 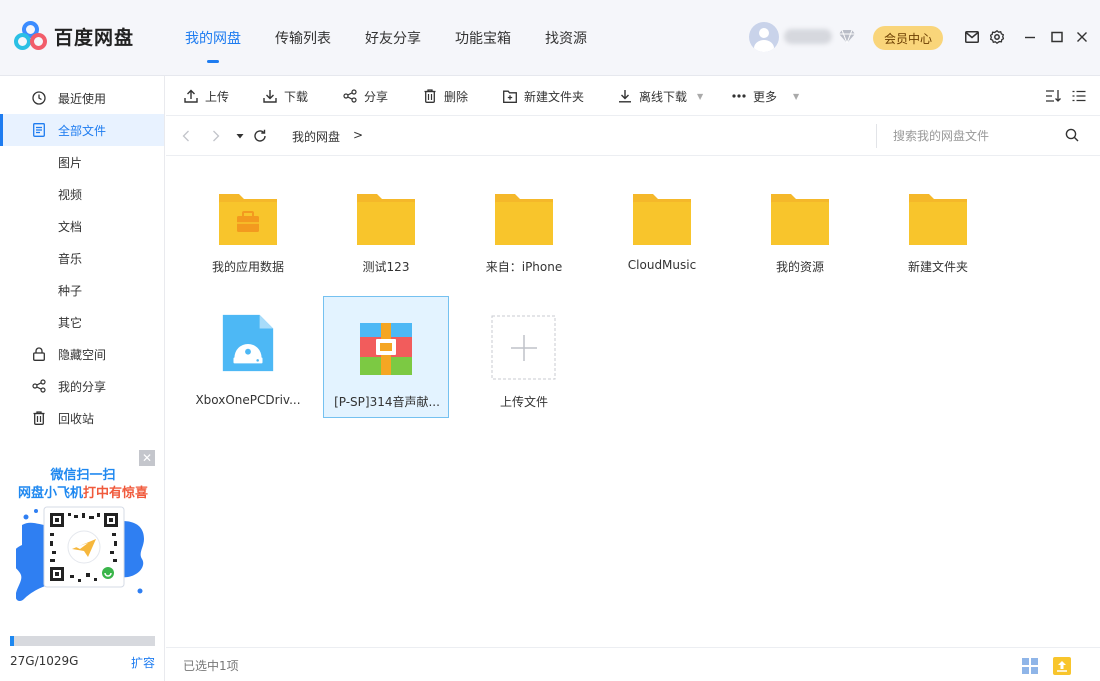 I want to click on clock-icon, so click(x=39, y=98).